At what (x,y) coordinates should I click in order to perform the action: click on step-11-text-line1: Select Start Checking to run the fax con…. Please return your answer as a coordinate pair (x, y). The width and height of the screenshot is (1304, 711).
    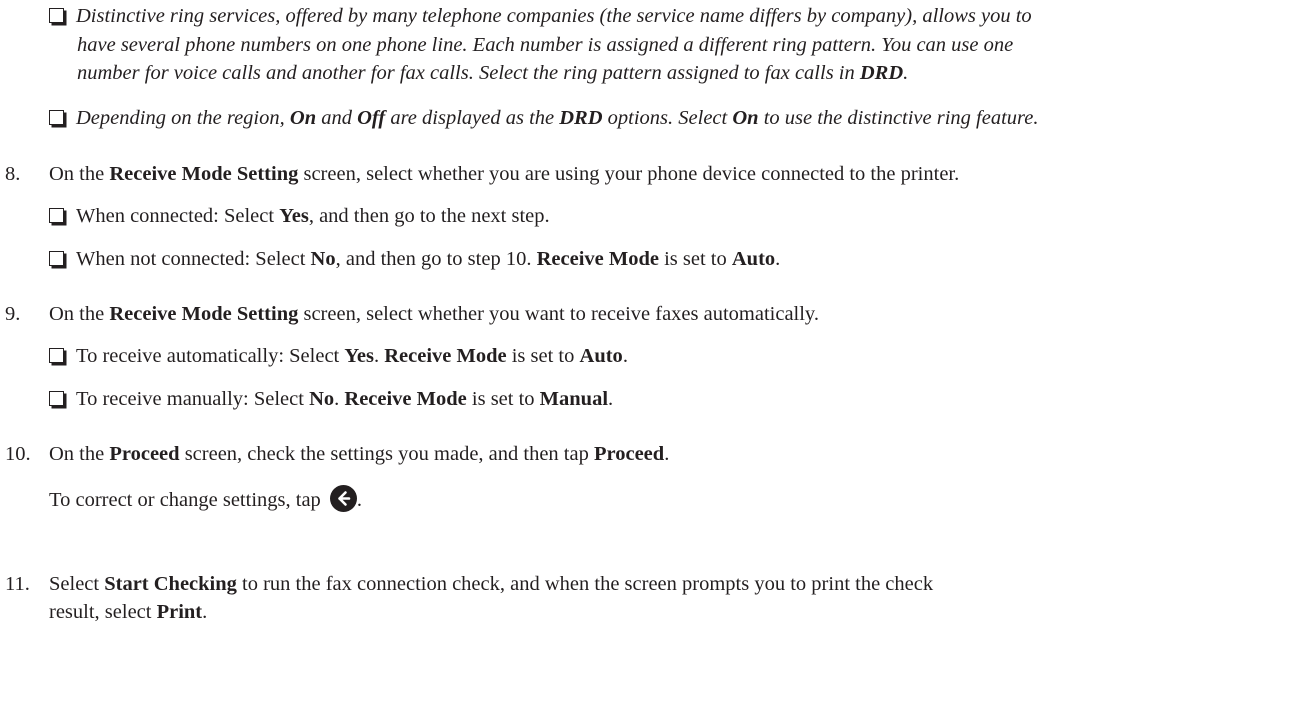
    Looking at the image, I should click on (491, 584).